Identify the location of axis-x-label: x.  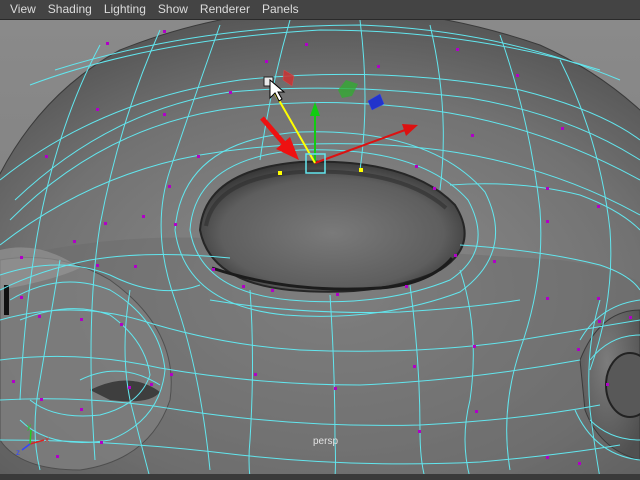
(47, 439).